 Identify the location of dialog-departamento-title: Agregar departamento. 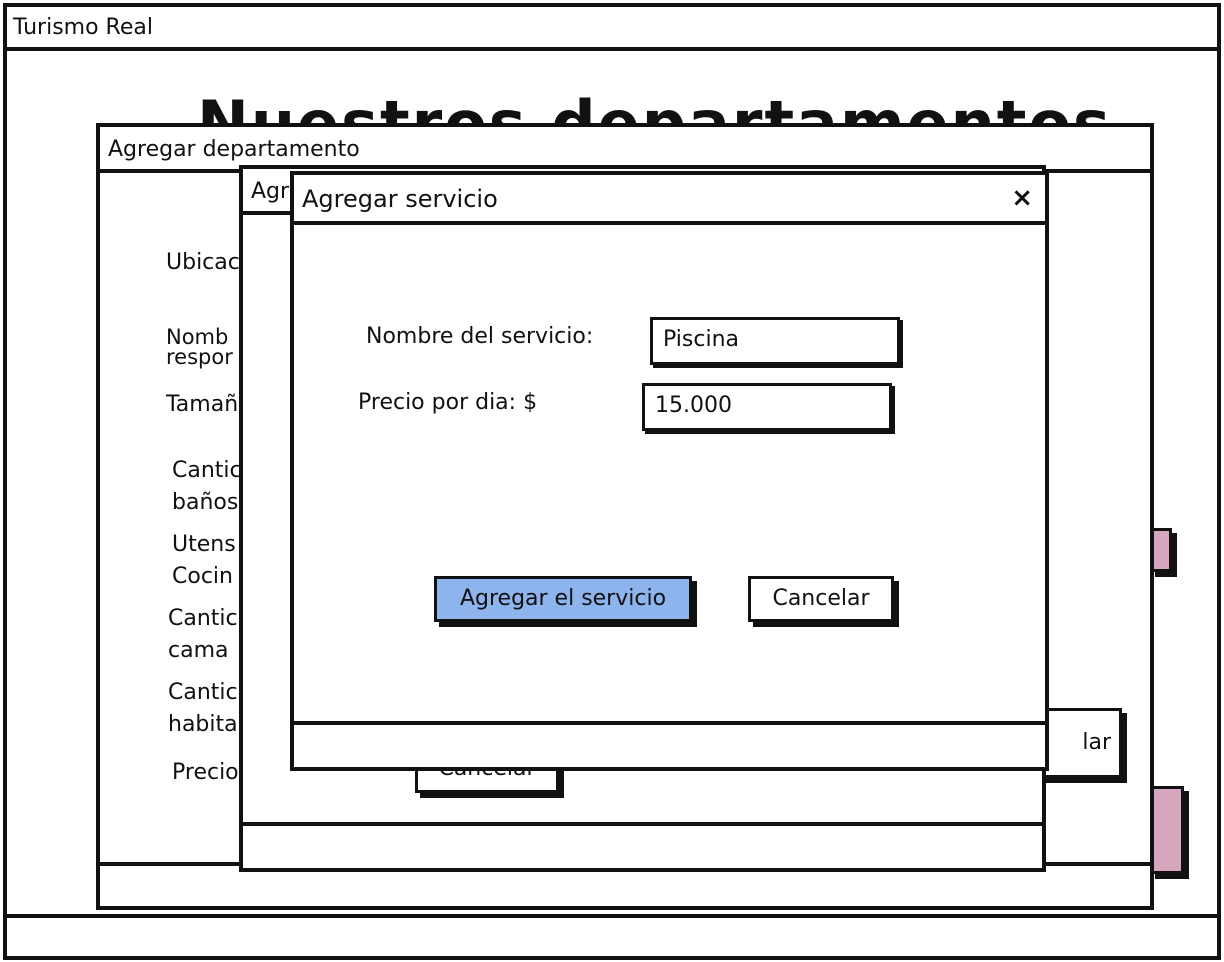
(234, 149).